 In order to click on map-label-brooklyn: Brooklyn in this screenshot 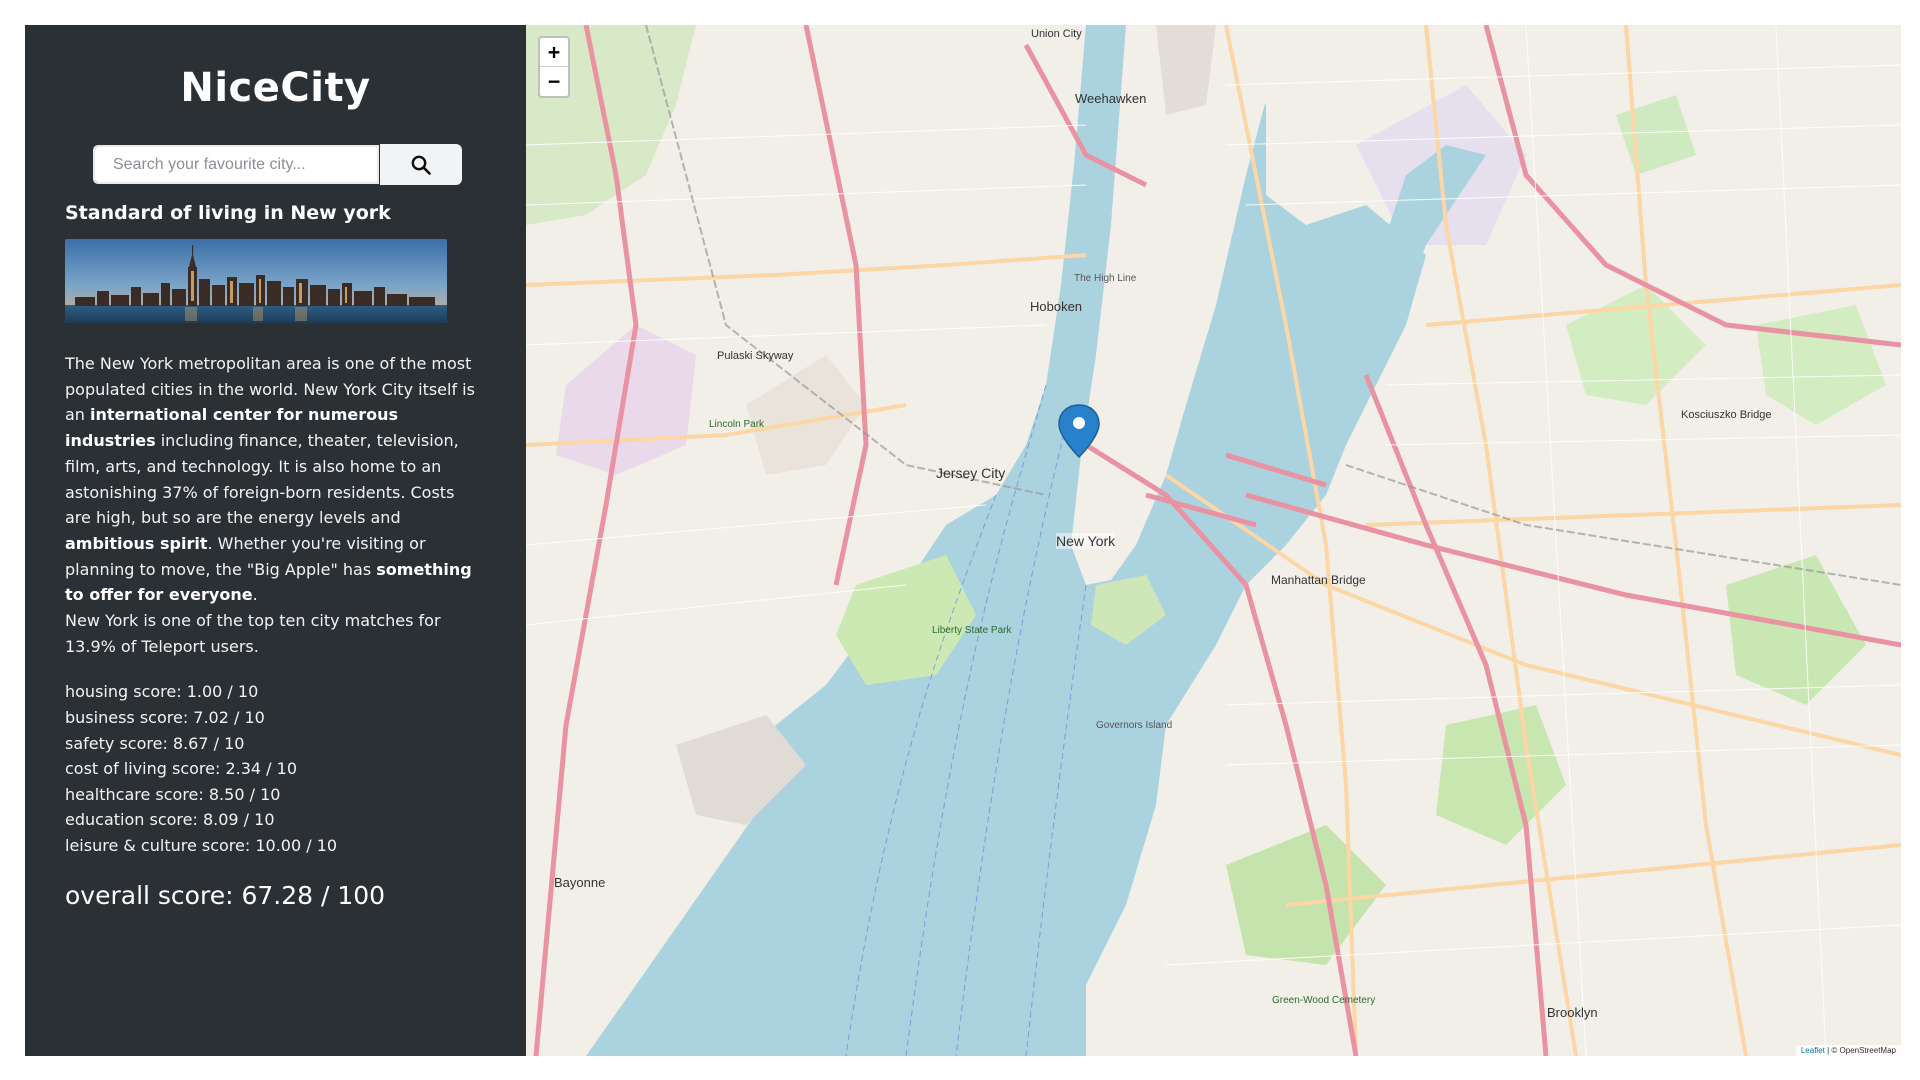, I will do `click(1572, 1012)`.